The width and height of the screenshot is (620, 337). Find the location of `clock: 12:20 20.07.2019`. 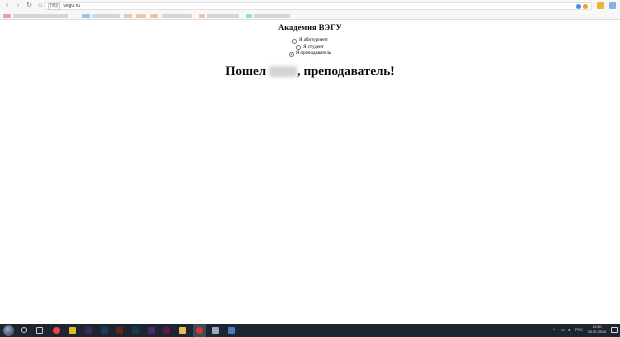

clock: 12:20 20.07.2019 is located at coordinates (597, 330).